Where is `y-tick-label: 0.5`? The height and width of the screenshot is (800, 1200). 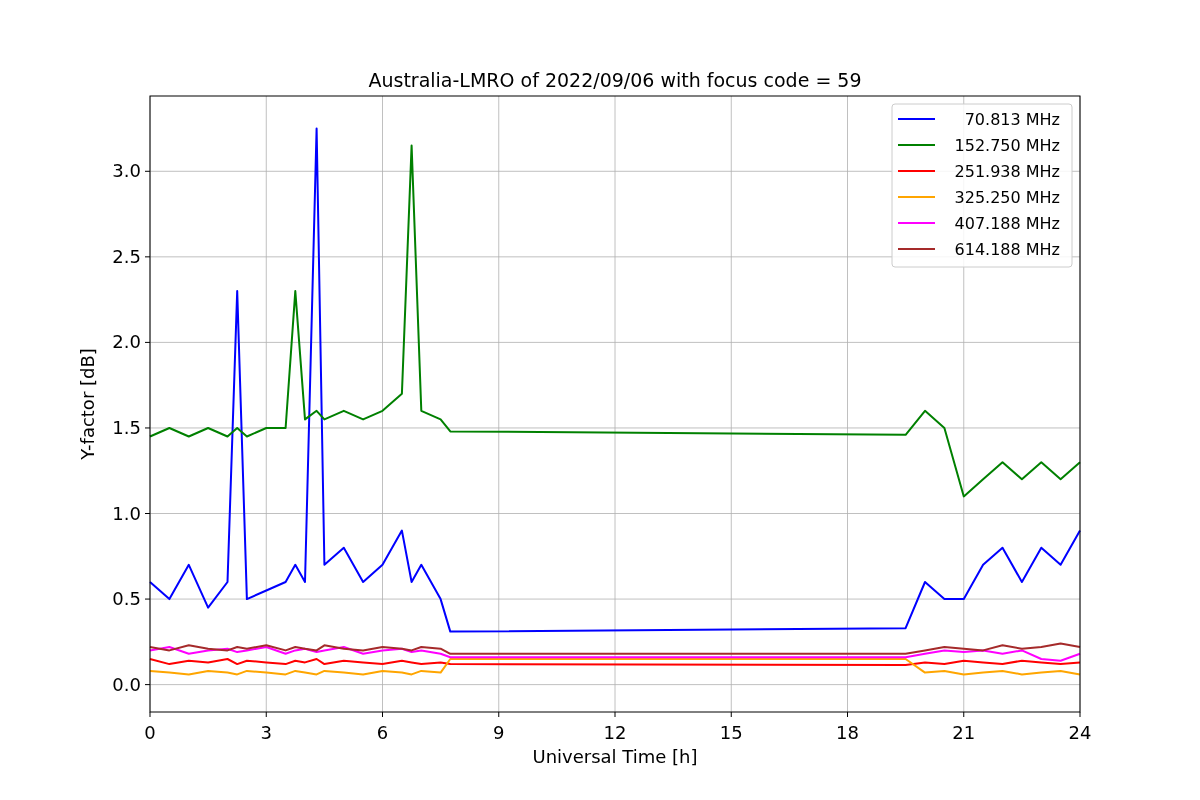 y-tick-label: 0.5 is located at coordinates (126, 599).